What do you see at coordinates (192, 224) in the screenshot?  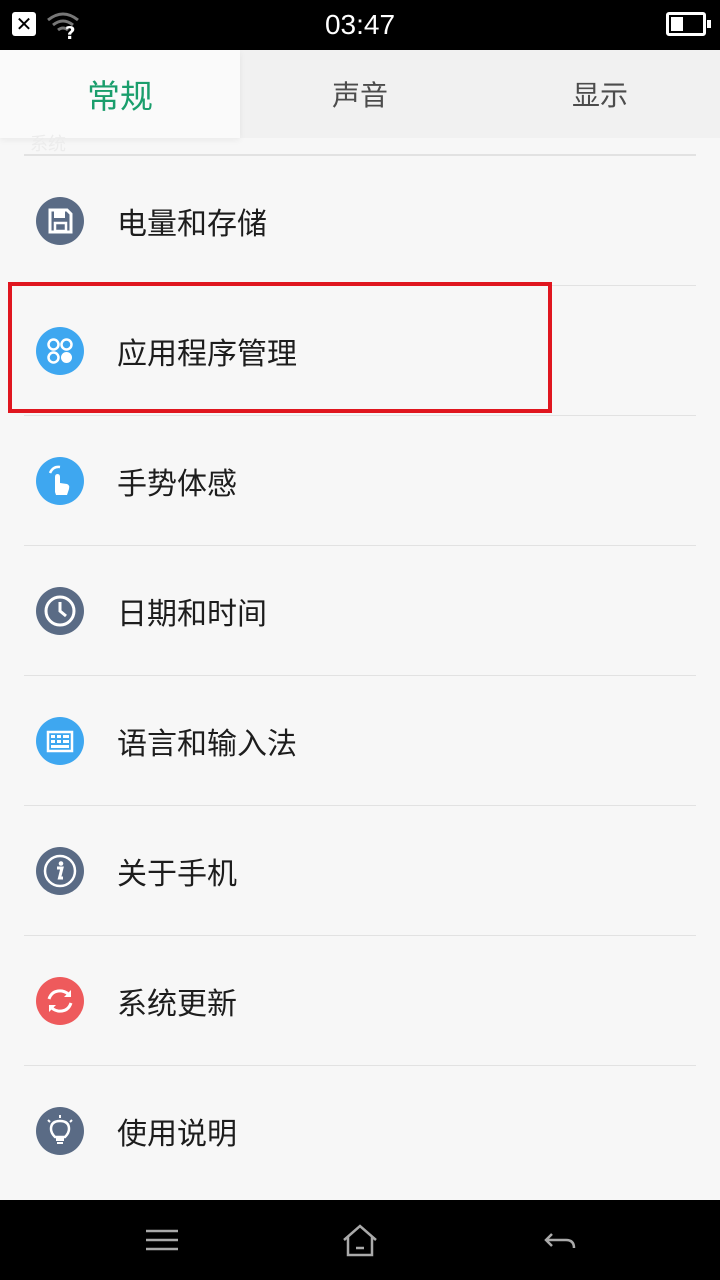 I see `setting-label: 电量和存储` at bounding box center [192, 224].